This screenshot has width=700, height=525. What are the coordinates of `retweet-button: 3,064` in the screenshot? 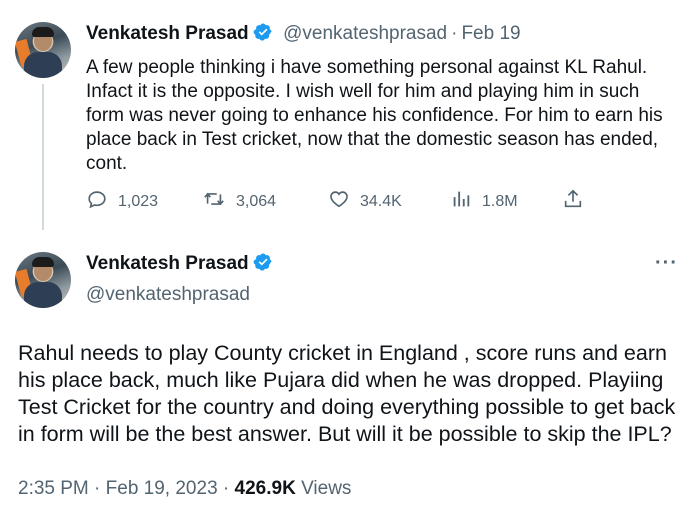 It's located at (239, 201).